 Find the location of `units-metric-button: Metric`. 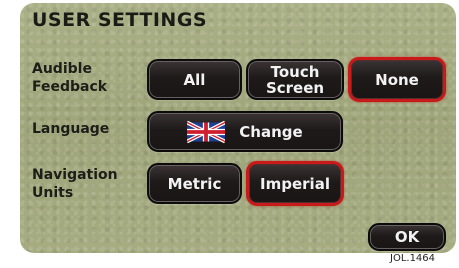

units-metric-button: Metric is located at coordinates (194, 183).